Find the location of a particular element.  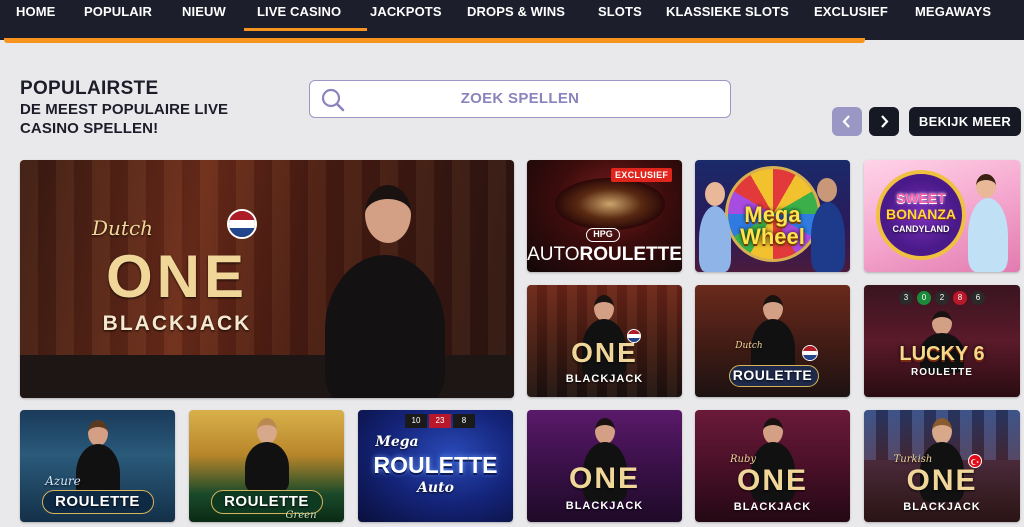

game-tile-one-blackjack: ONE BLACKJACK is located at coordinates (604, 466).